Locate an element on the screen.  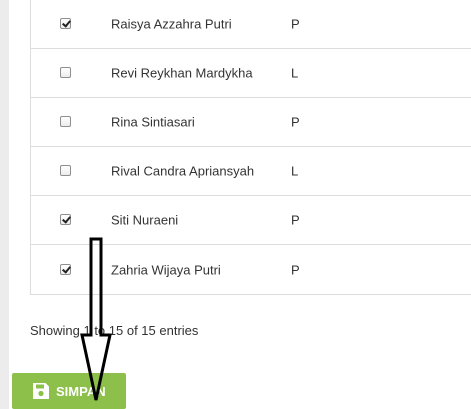
table-row: Zahria Wijaya Putri P is located at coordinates (251, 269).